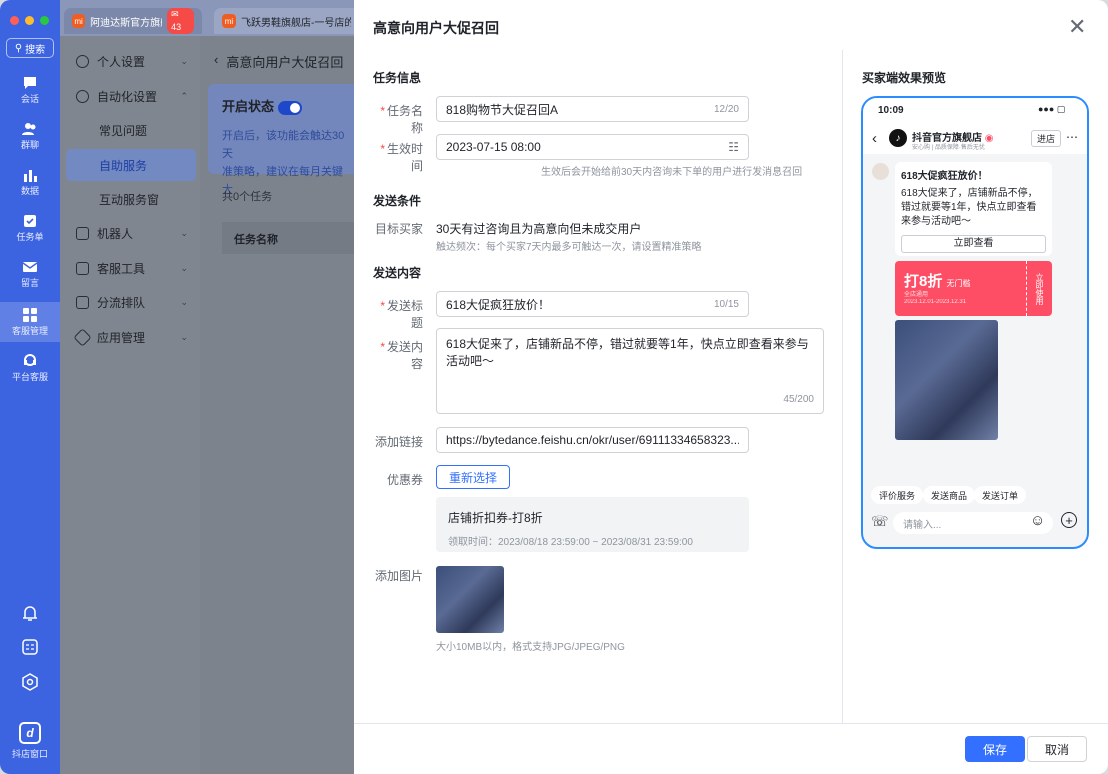 The image size is (1108, 774). I want to click on tree-icon, so click(82, 302).